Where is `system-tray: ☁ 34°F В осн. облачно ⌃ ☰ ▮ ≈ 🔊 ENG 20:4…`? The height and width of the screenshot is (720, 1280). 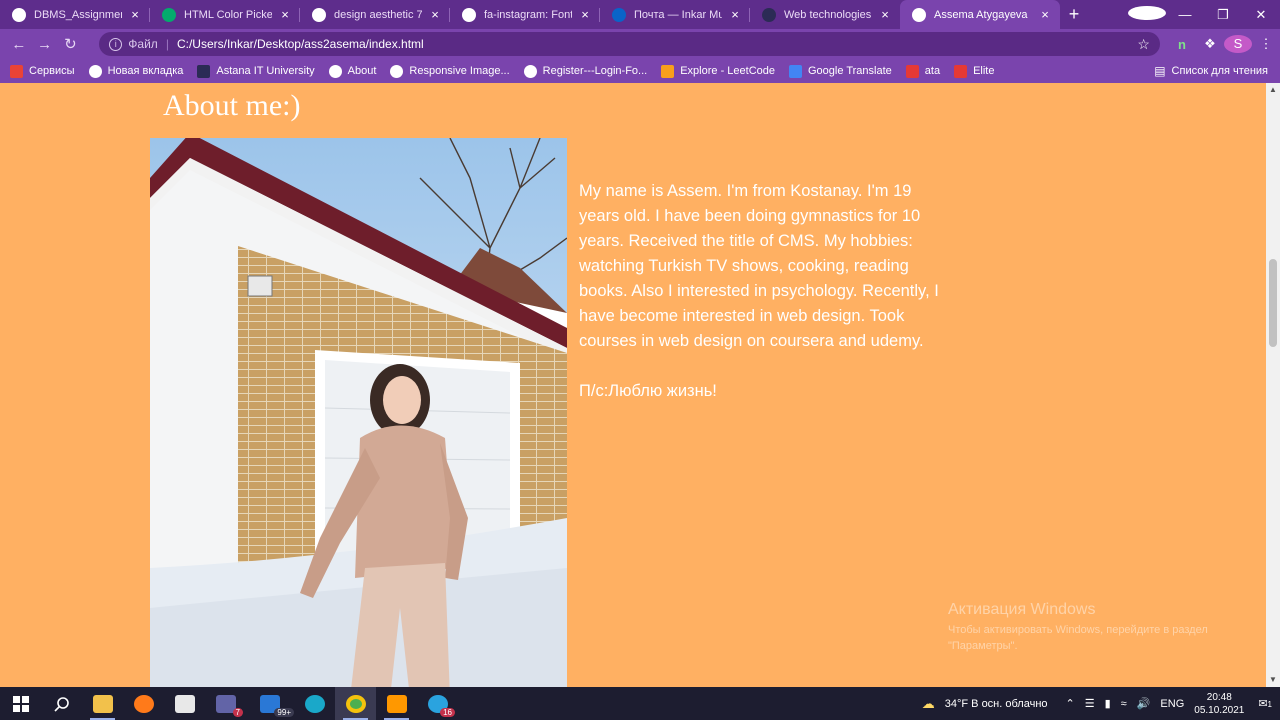 system-tray: ☁ 34°F В осн. облачно ⌃ ☰ ▮ ≈ 🔊 ENG 20:4… is located at coordinates (1101, 703).